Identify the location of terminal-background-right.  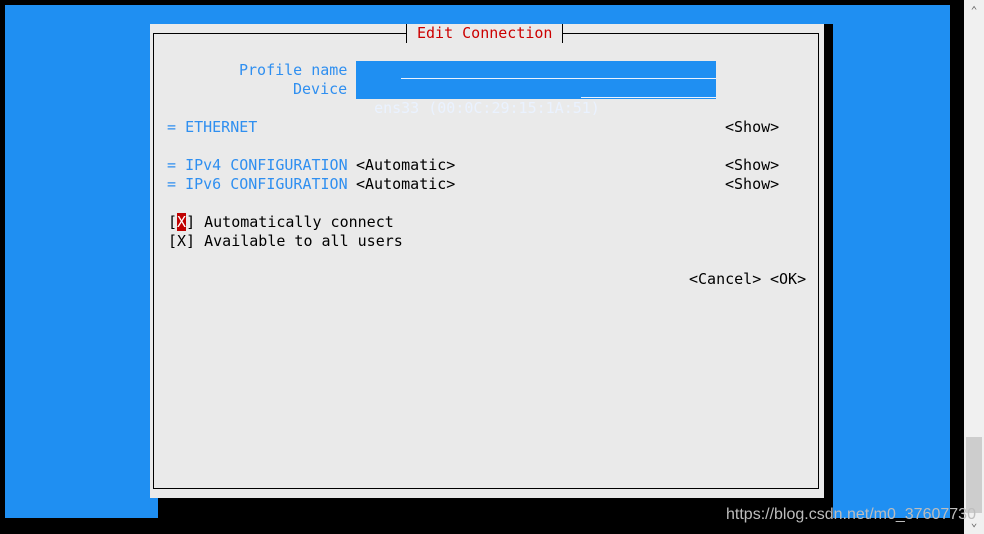
(891, 261).